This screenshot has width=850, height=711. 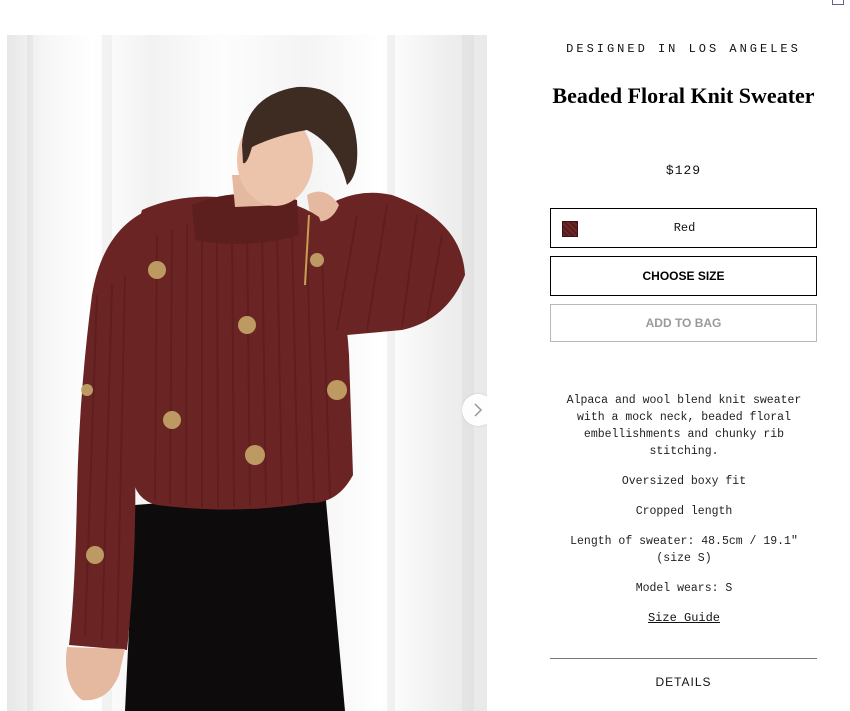 I want to click on choose-size-button: CHOOSE SIZE, so click(x=683, y=276).